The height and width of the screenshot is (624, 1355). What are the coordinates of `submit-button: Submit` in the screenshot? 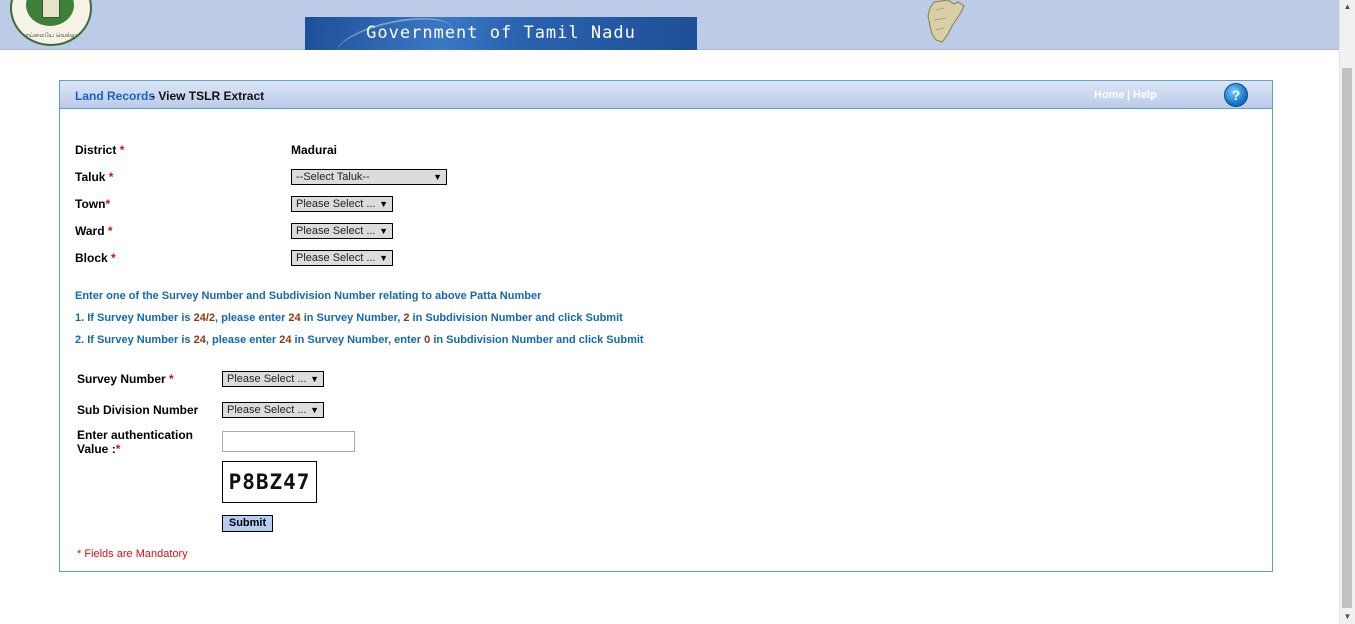 It's located at (247, 523).